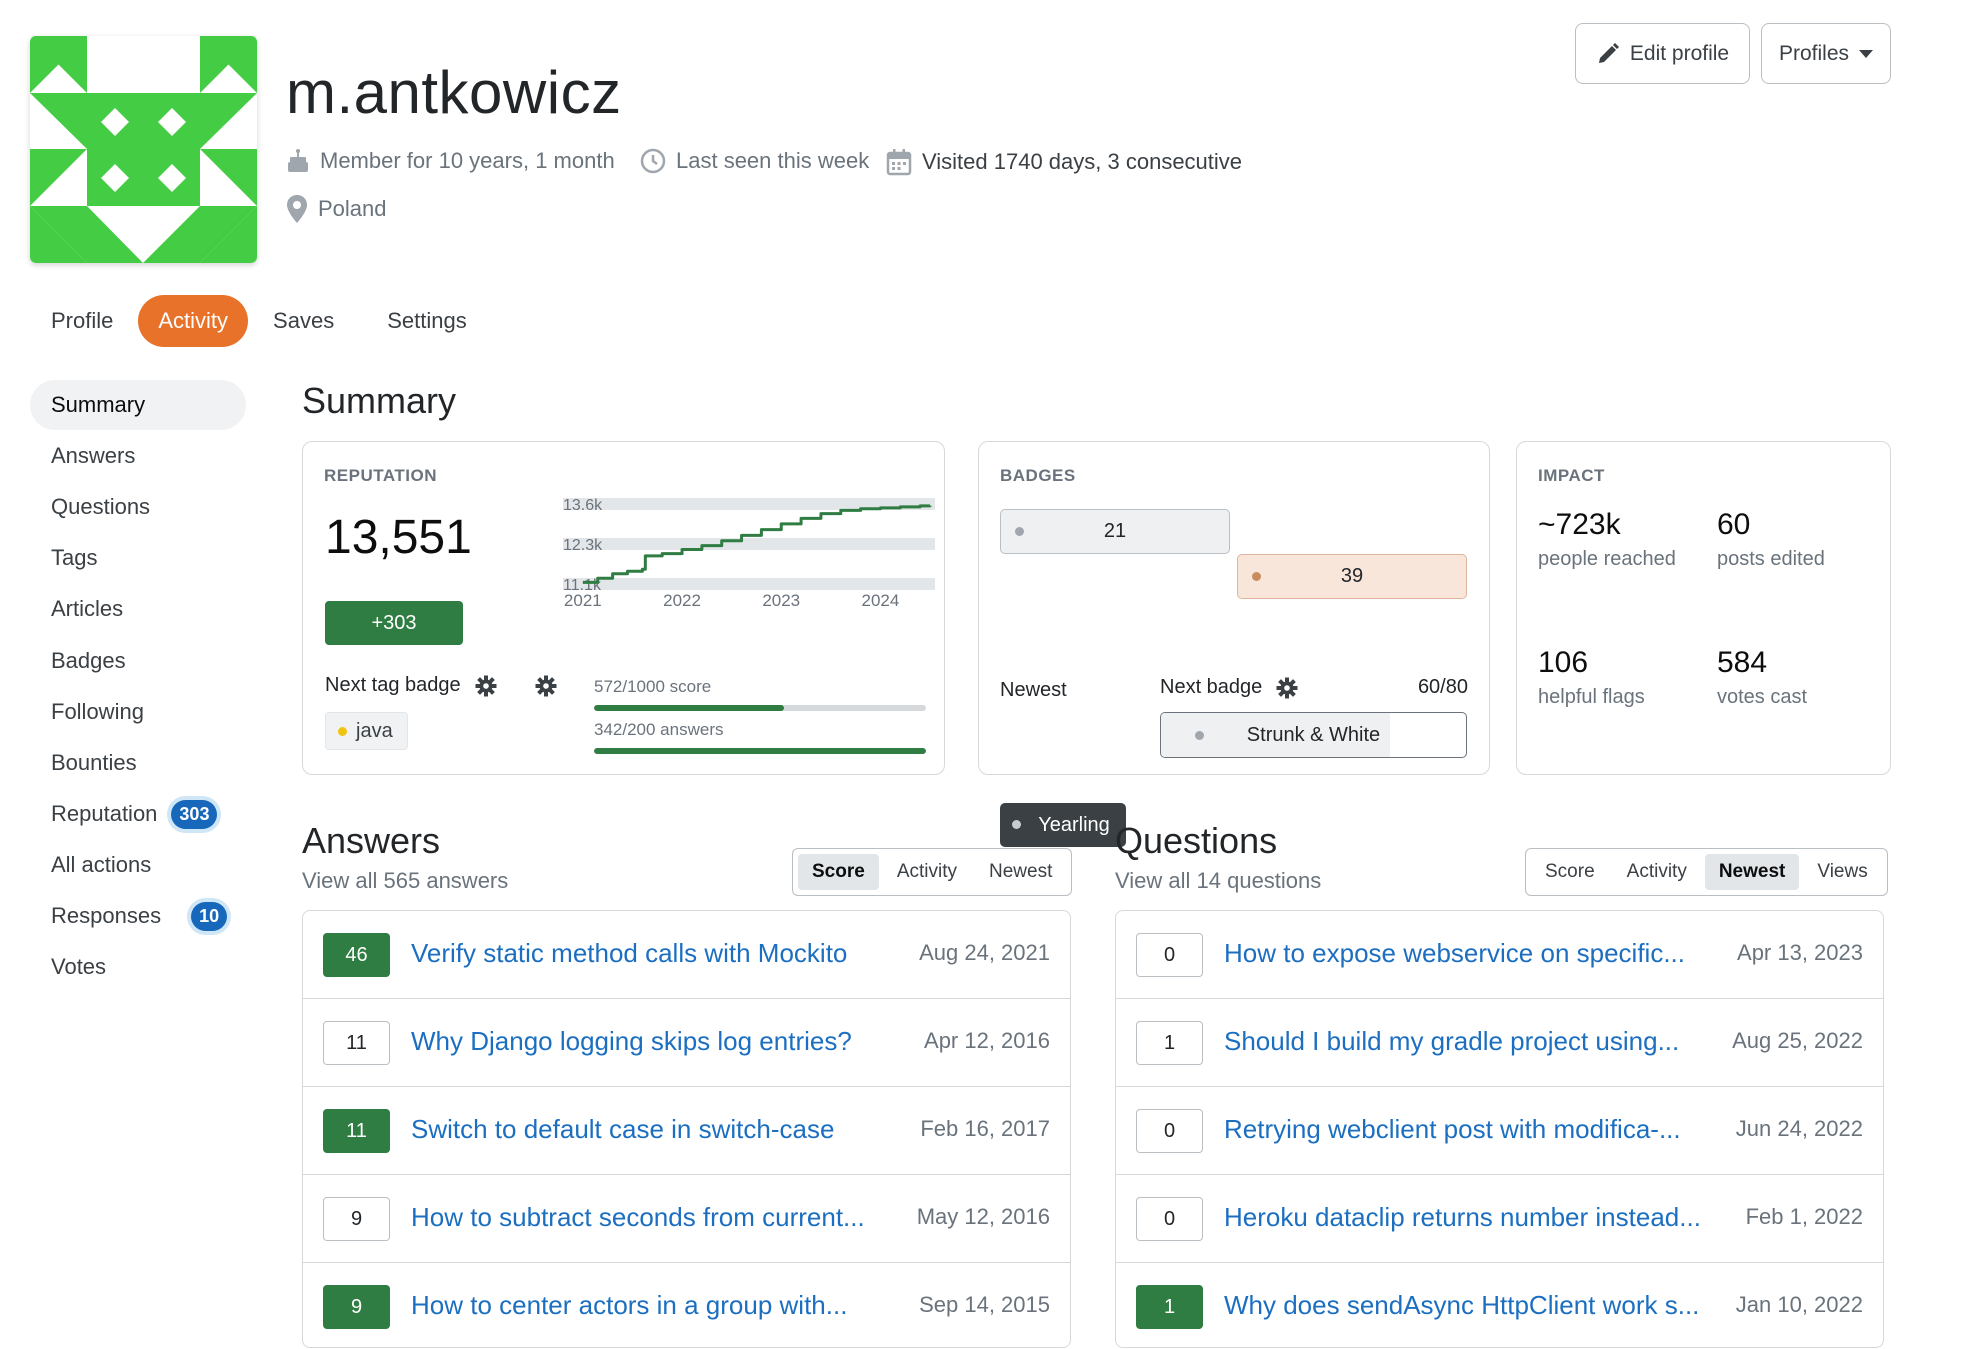  I want to click on profiles-dropdown-button: Profiles, so click(1826, 53).